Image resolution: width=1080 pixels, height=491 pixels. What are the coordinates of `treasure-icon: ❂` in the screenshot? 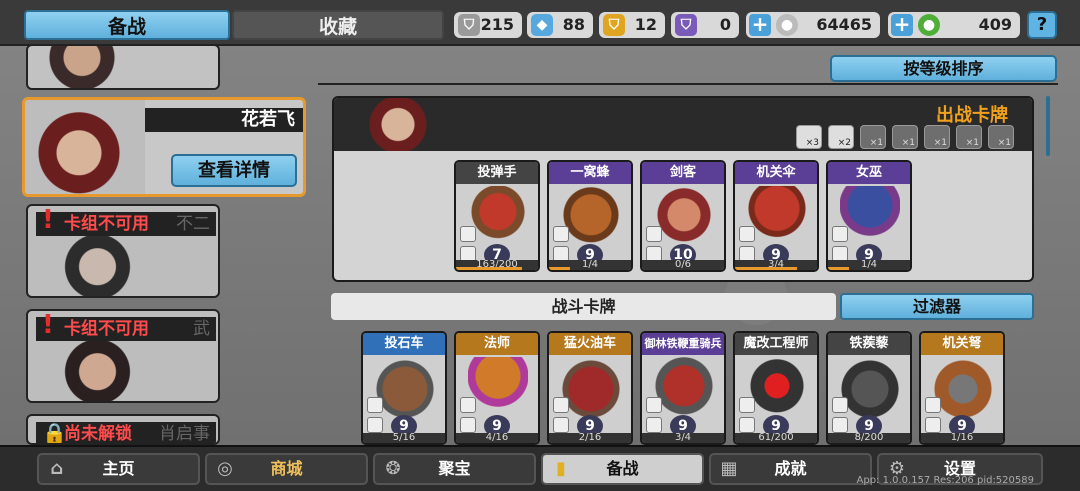 It's located at (393, 468).